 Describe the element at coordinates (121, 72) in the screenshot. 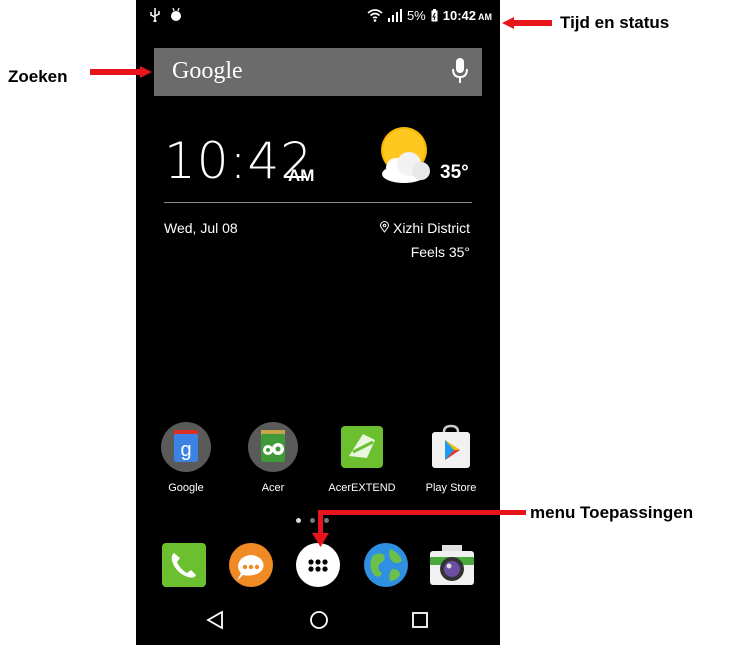

I see `search-callout-arrow` at that location.